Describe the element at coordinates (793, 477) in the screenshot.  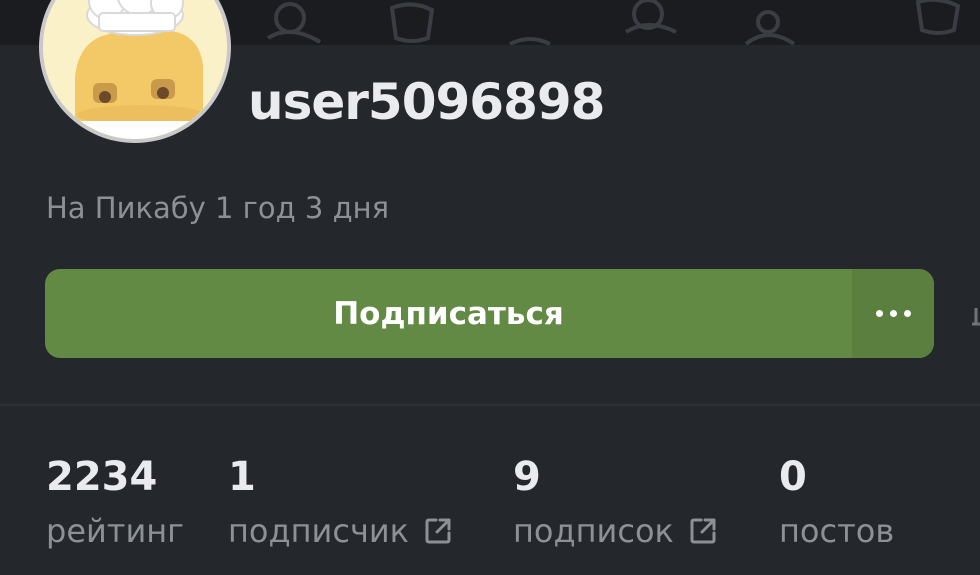
I see `stat-value: 0` at that location.